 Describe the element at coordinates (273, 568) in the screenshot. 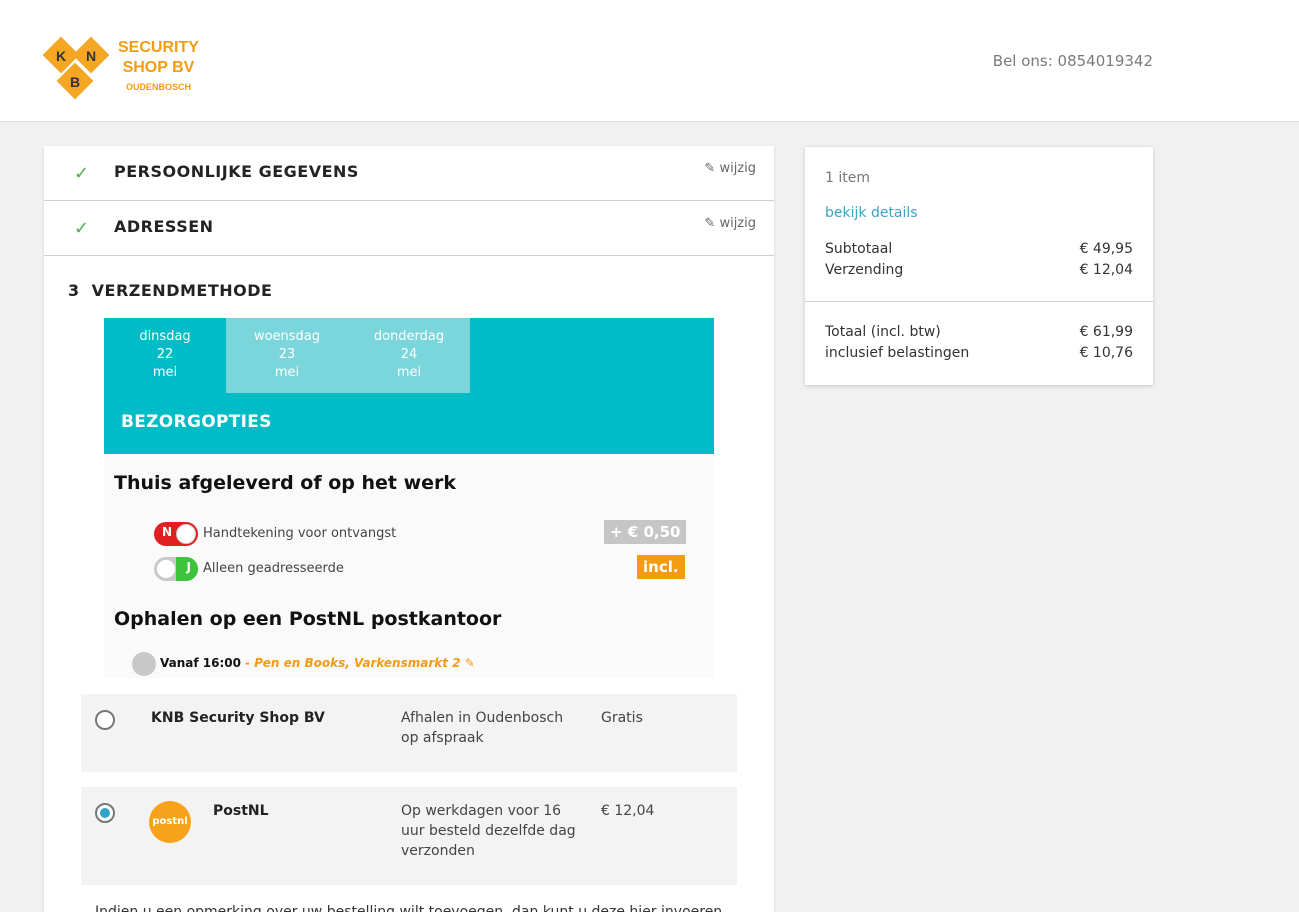

I see `addressee-label: Alleen geadresseerde` at that location.